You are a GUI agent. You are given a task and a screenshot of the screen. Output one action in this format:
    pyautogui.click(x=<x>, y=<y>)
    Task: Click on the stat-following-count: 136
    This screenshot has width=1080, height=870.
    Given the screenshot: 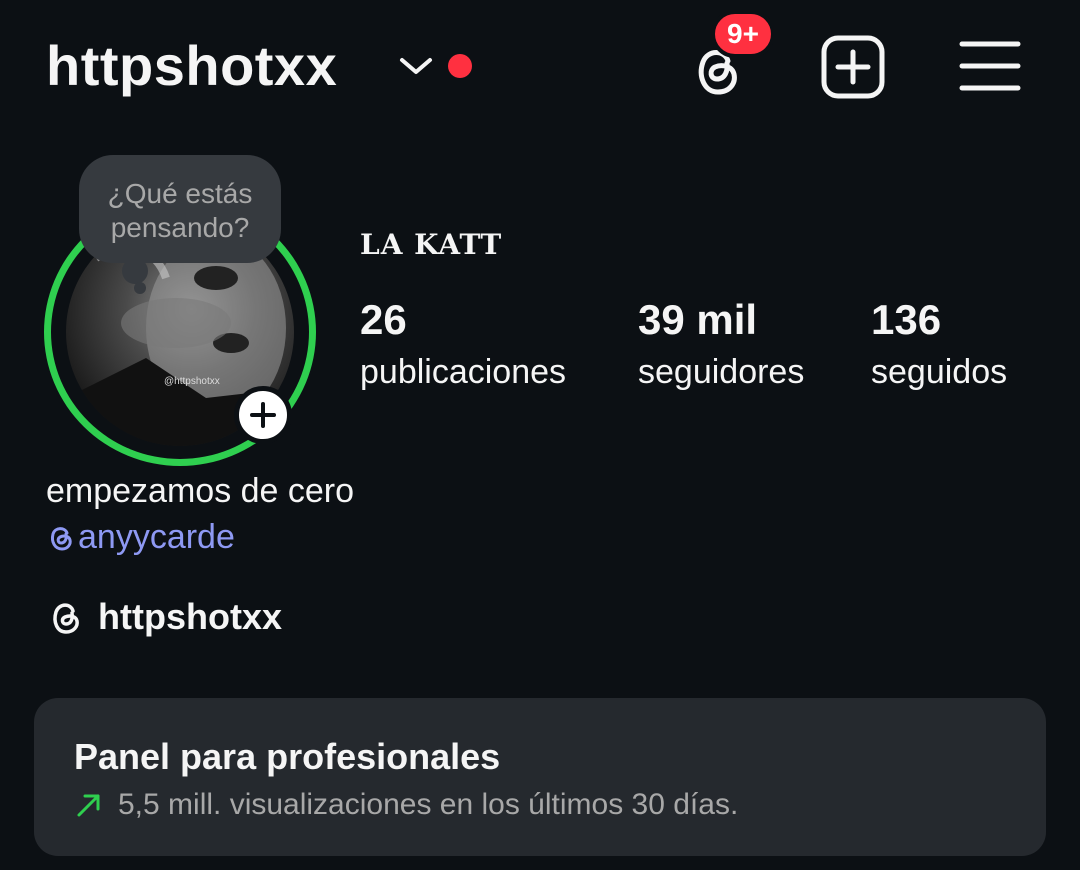 What is the action you would take?
    pyautogui.click(x=906, y=319)
    